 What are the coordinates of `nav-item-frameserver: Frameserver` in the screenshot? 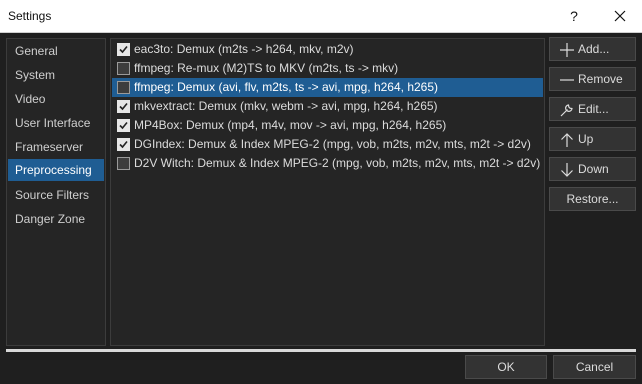 It's located at (56, 147).